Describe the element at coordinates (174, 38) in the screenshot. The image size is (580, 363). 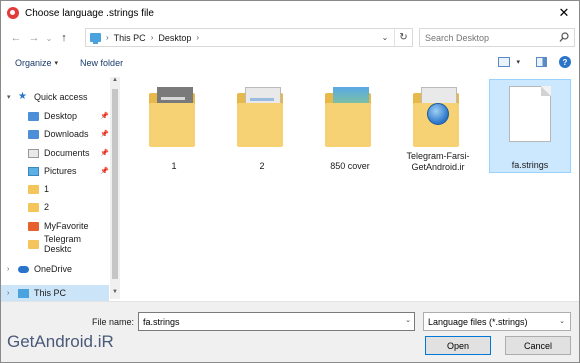
I see `breadcrumb-desktop: Desktop` at that location.